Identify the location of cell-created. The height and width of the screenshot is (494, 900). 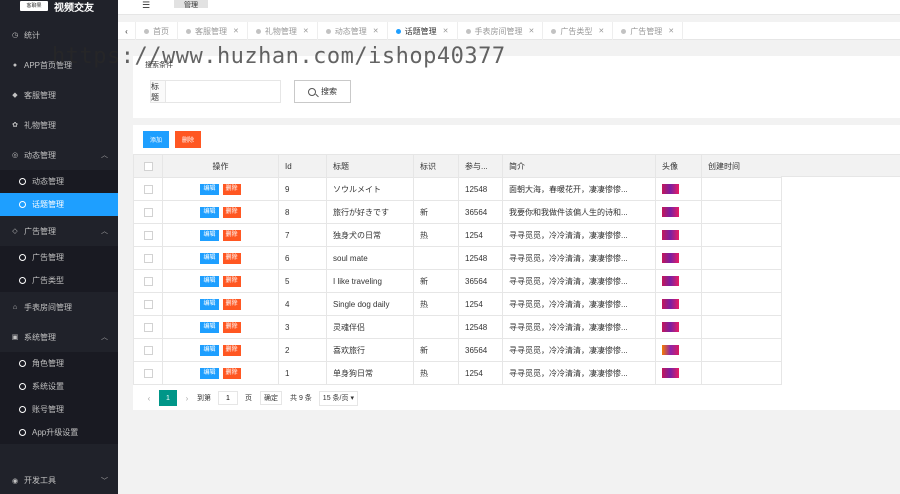
(741, 212).